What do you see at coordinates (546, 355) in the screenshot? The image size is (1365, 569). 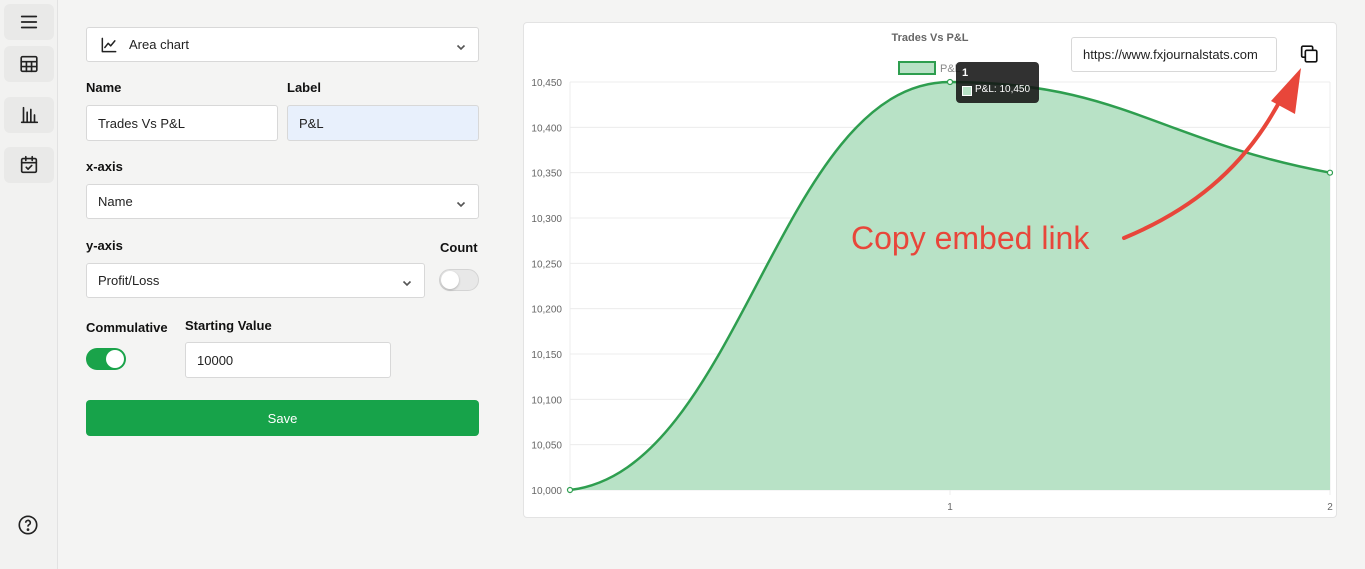 I see `y-tick-label: 10,150` at bounding box center [546, 355].